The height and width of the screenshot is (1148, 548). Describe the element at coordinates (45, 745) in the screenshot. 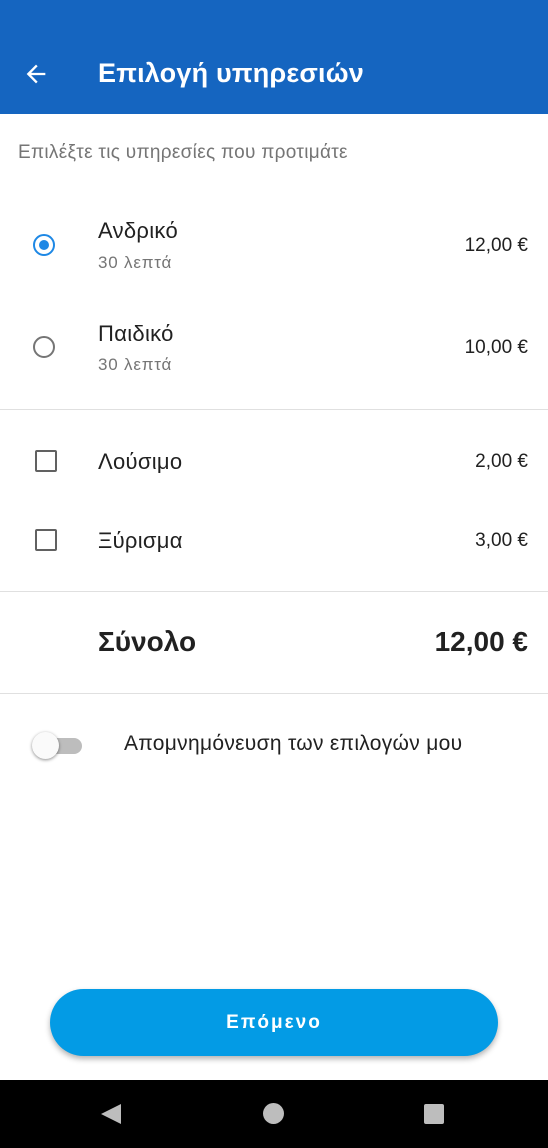

I see `switch-thumb` at that location.